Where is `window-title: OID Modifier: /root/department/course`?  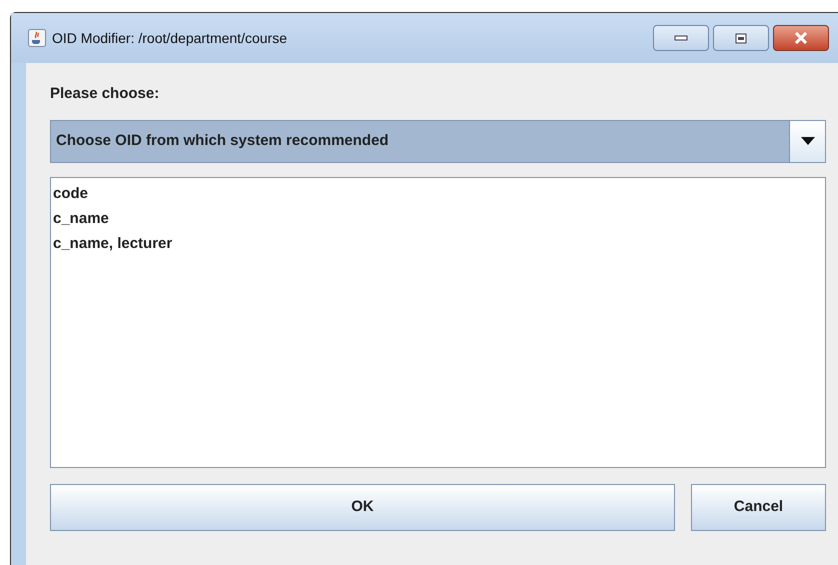 window-title: OID Modifier: /root/department/course is located at coordinates (169, 38).